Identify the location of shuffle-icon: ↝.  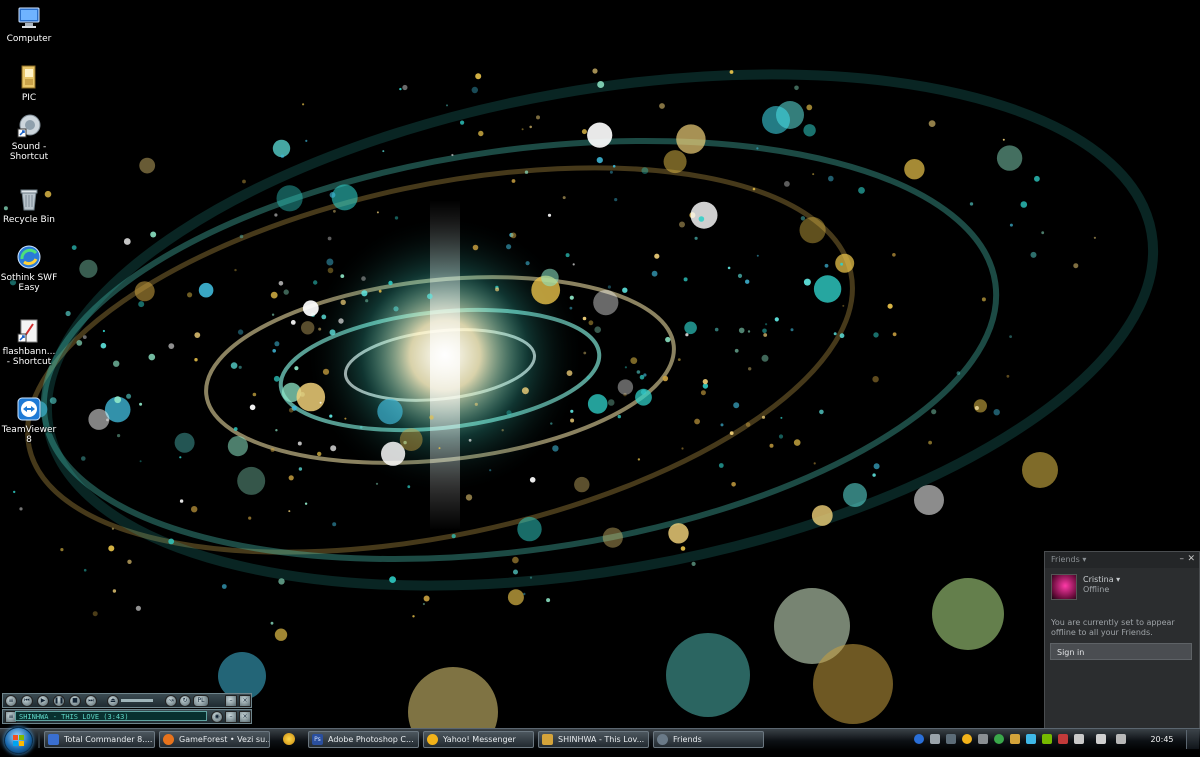
(171, 701).